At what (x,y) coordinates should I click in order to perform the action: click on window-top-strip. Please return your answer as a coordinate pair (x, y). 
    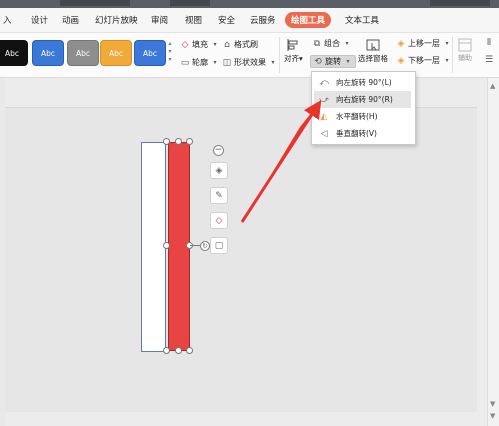
    Looking at the image, I should click on (249, 4).